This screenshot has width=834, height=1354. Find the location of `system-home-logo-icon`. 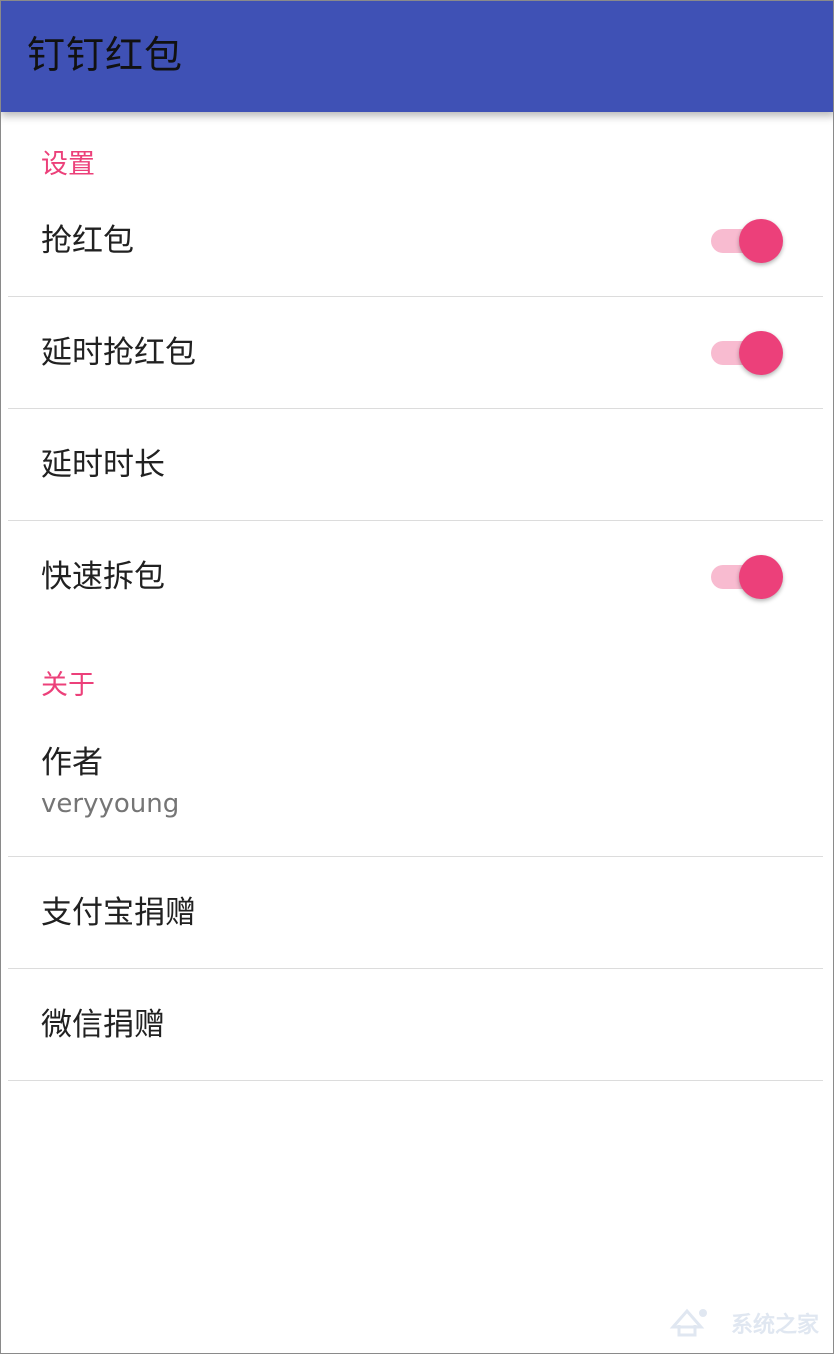

system-home-logo-icon is located at coordinates (688, 1322).